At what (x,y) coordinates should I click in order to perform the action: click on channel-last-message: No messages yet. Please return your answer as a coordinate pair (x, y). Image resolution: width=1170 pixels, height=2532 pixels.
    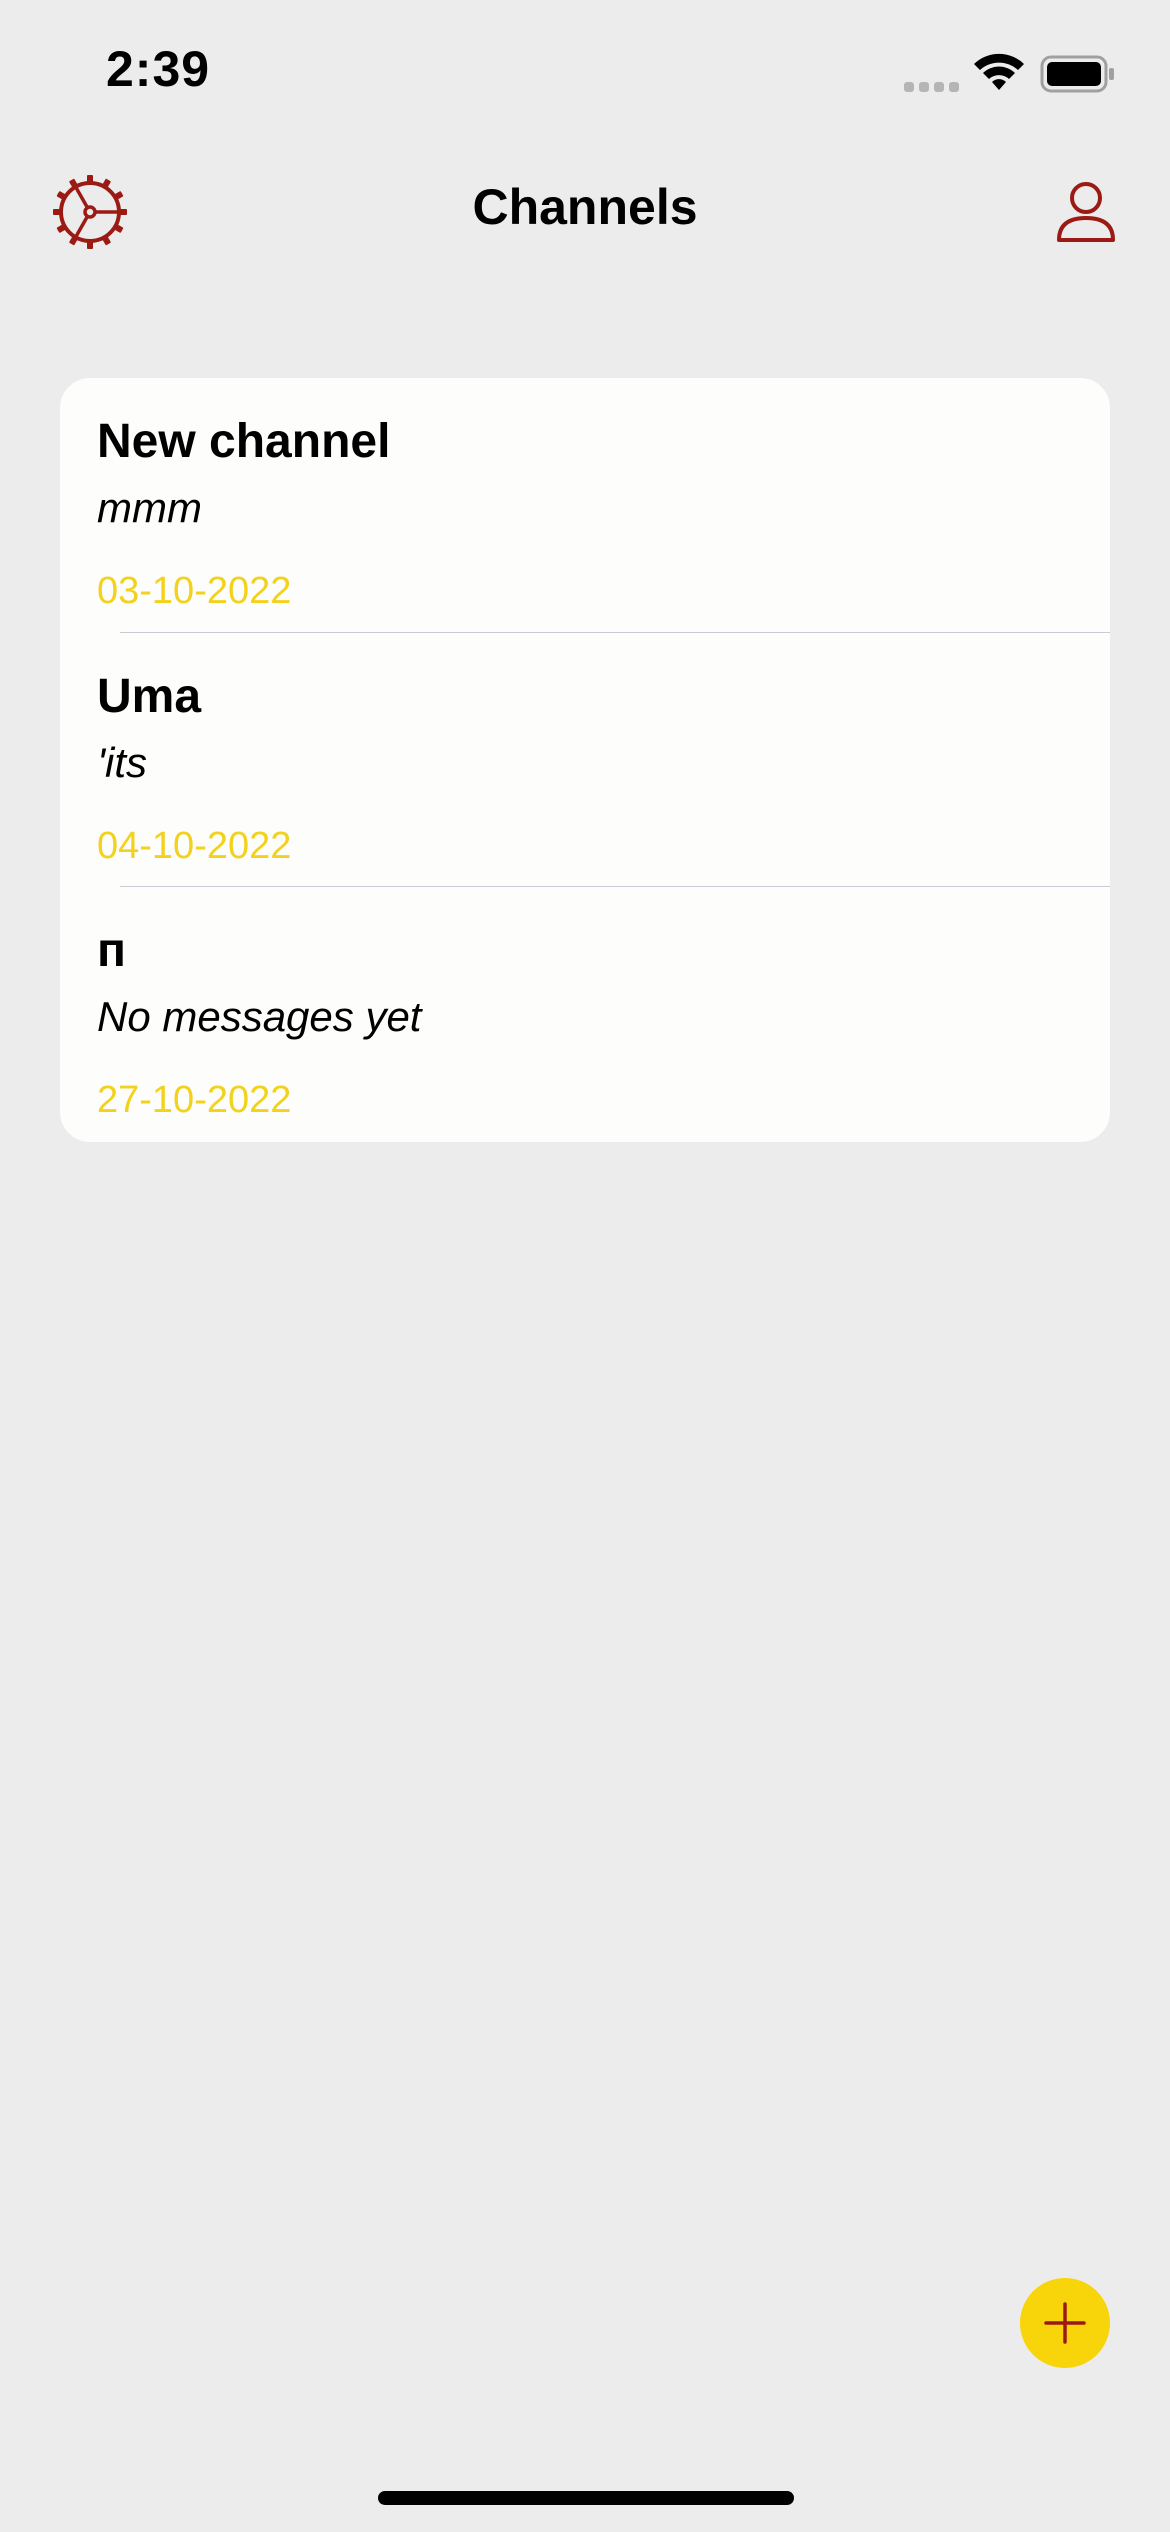
    Looking at the image, I should click on (259, 1016).